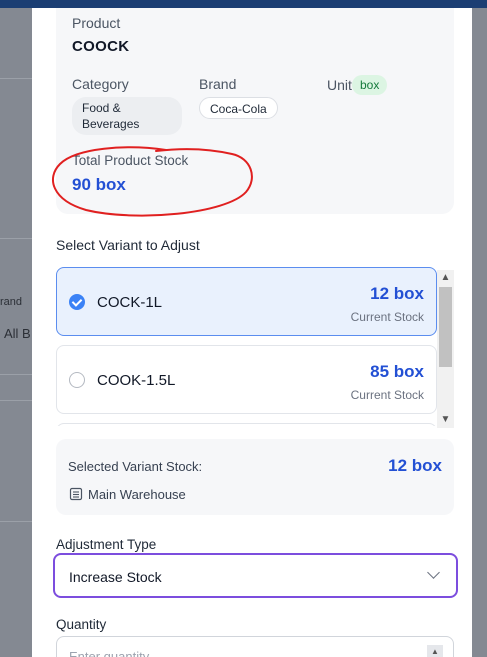 Image resolution: width=487 pixels, height=657 pixels. I want to click on product-label: Product, so click(96, 23).